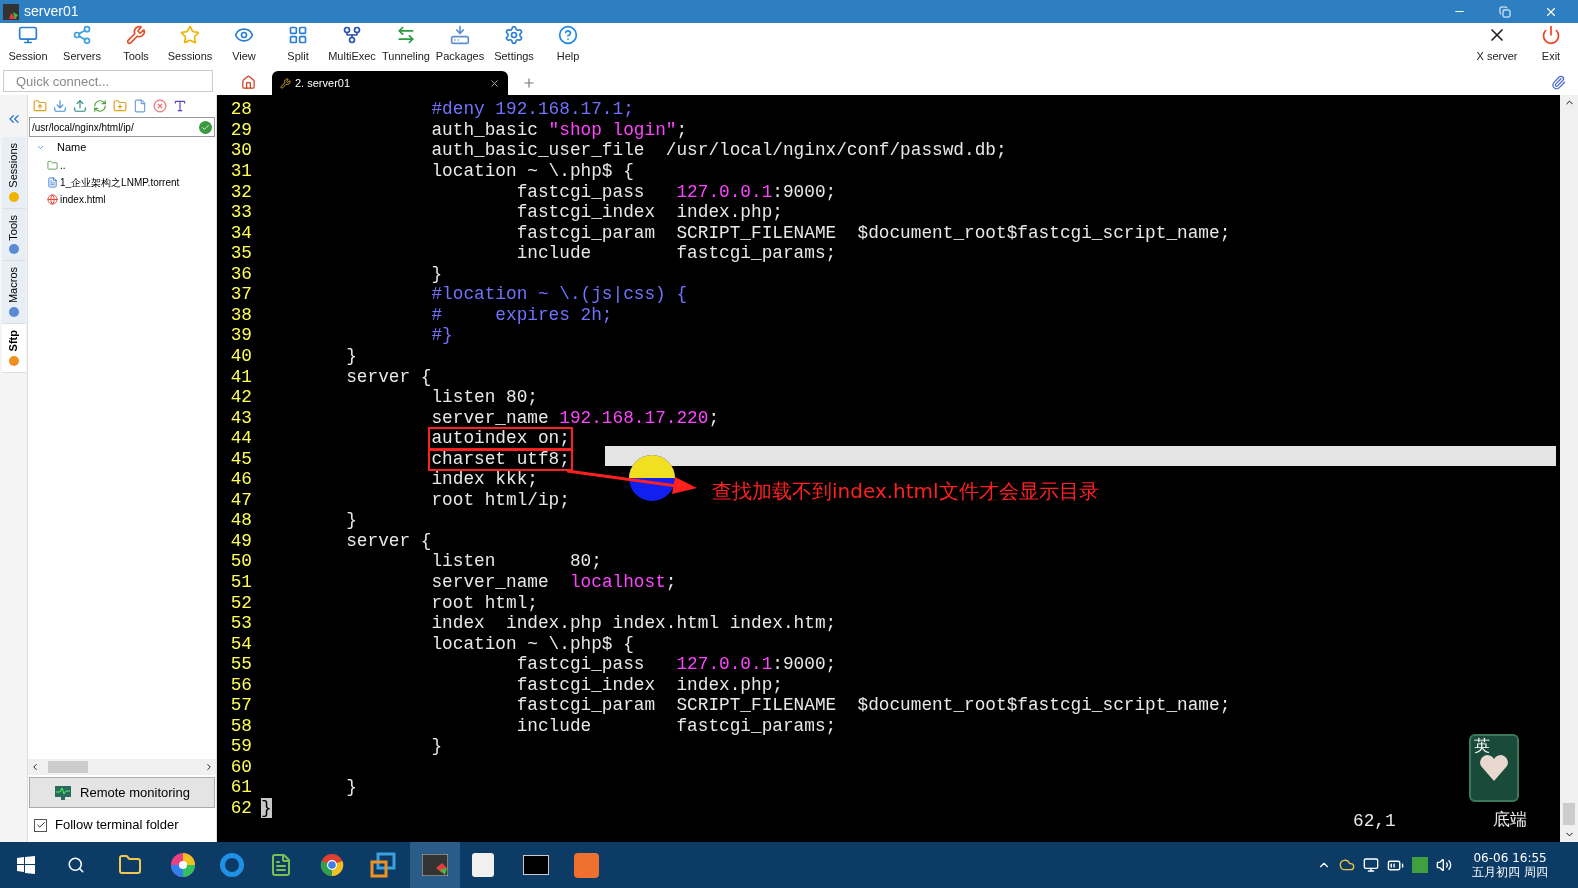 Image resolution: width=1578 pixels, height=888 pixels. What do you see at coordinates (122, 182) in the screenshot?
I see `file-item: 1_企业架构之LNMP.torrent` at bounding box center [122, 182].